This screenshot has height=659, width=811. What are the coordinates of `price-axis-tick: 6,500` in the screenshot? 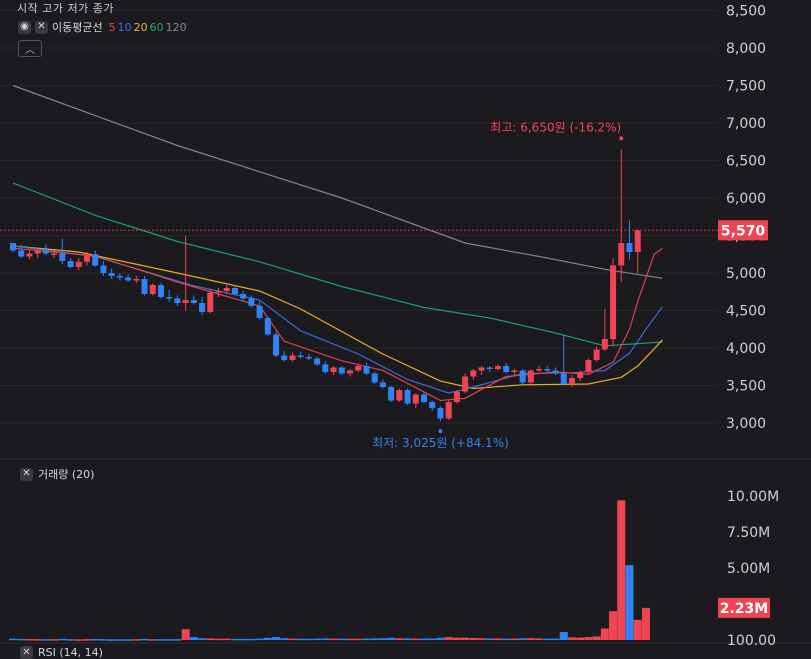 It's located at (746, 162).